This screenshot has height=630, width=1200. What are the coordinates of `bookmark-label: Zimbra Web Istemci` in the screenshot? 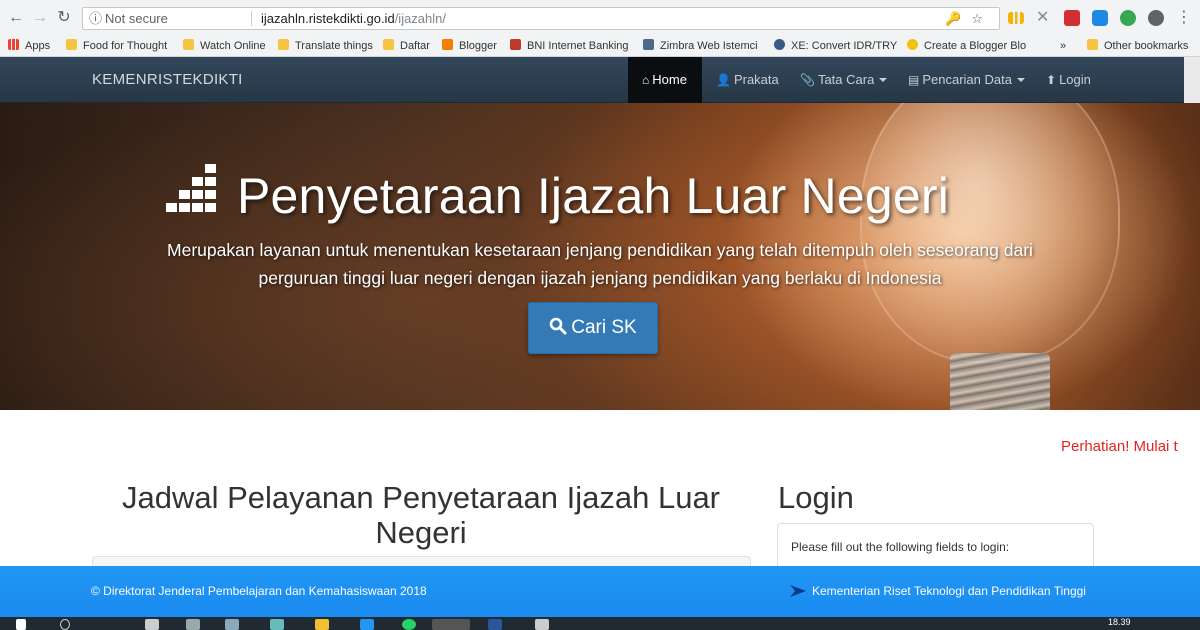 It's located at (709, 46).